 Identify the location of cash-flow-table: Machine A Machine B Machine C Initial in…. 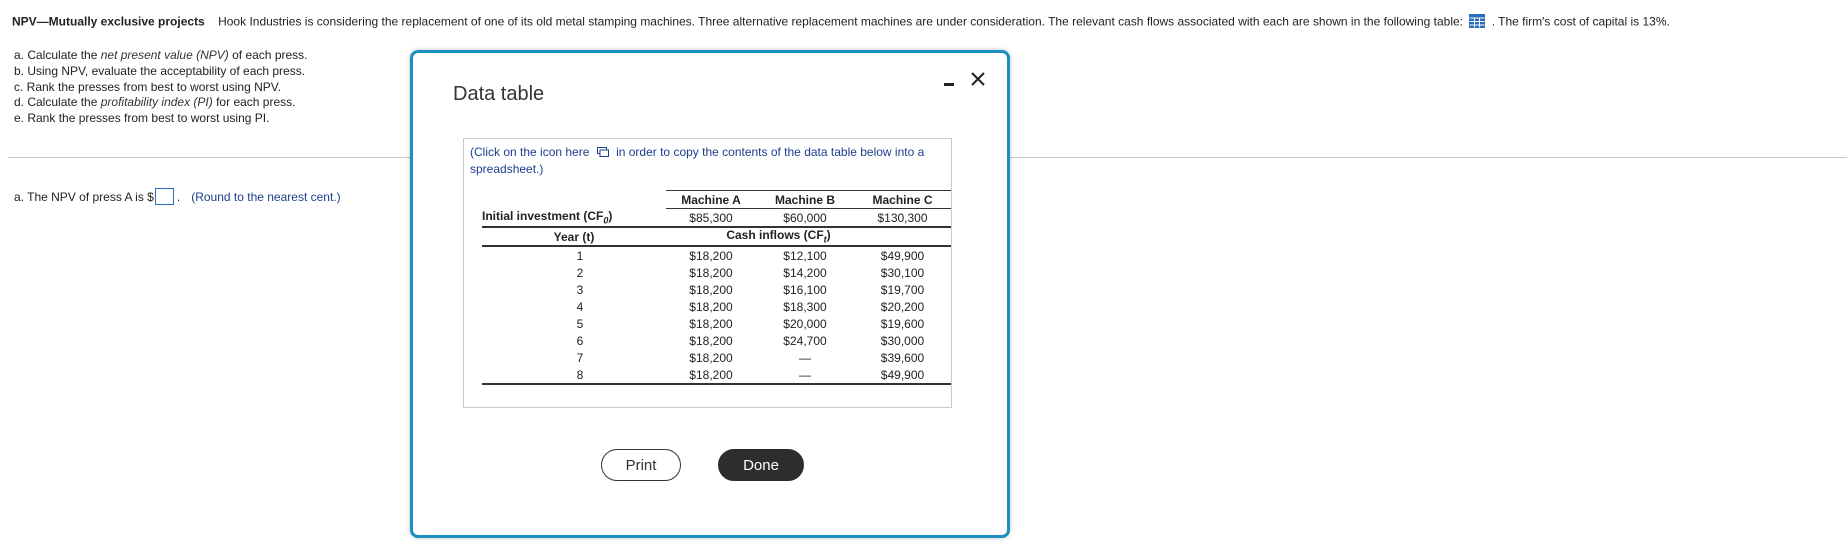
(716, 287).